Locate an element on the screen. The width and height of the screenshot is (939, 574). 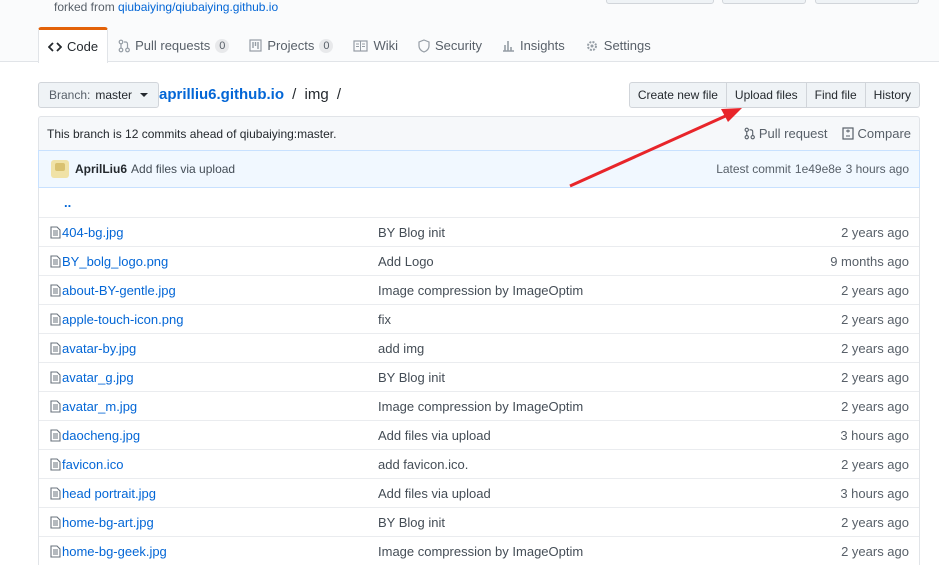
tab-wiki: Wiki is located at coordinates (375, 45).